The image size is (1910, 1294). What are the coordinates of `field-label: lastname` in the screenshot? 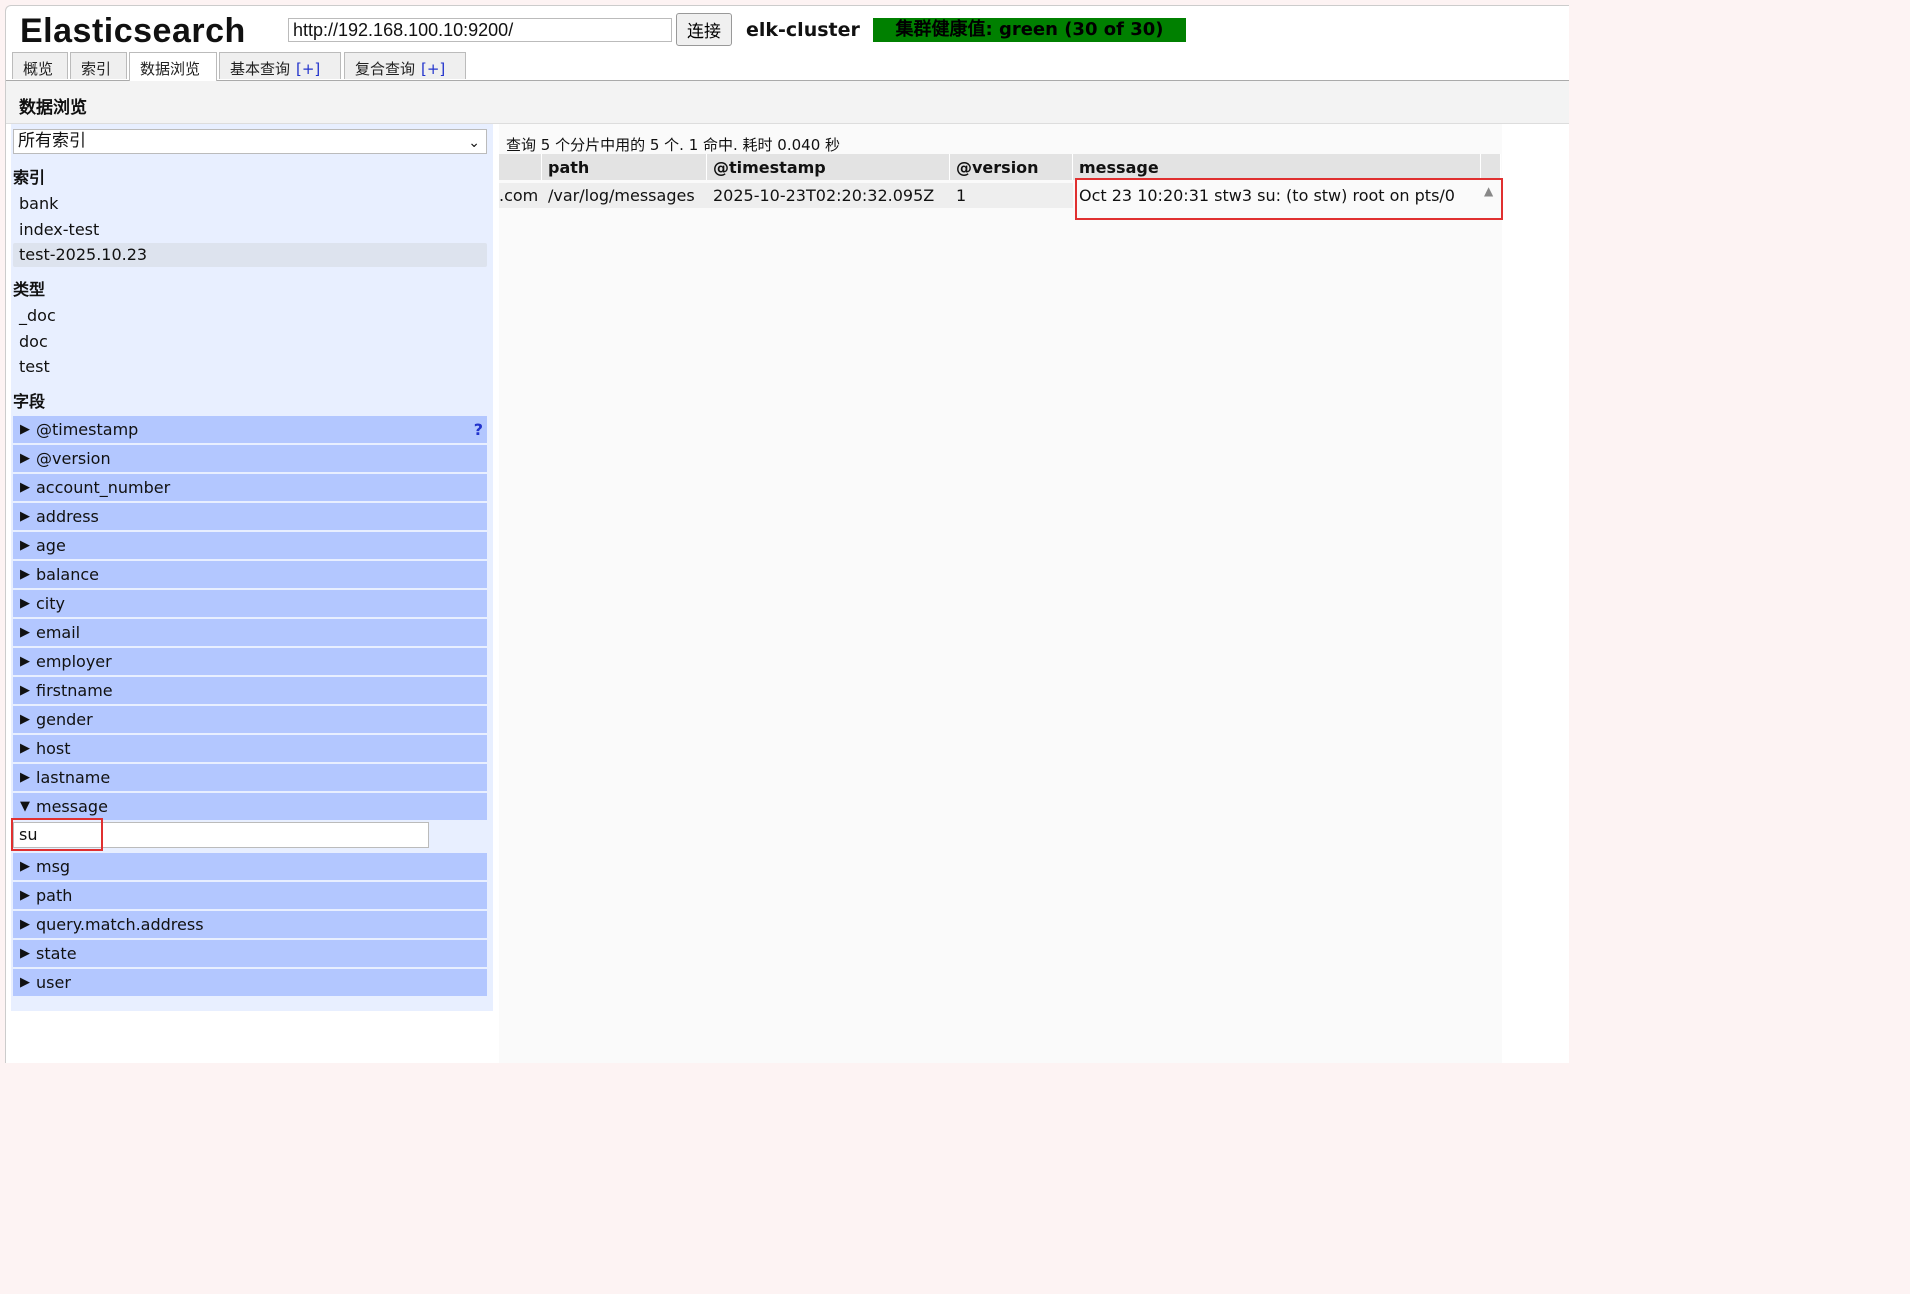 It's located at (73, 777).